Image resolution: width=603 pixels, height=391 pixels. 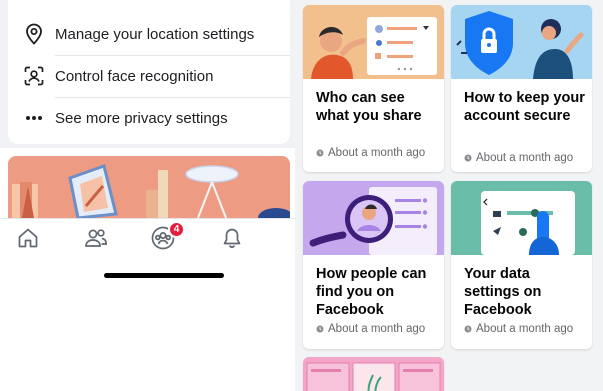 What do you see at coordinates (232, 238) in the screenshot?
I see `bell-icon` at bounding box center [232, 238].